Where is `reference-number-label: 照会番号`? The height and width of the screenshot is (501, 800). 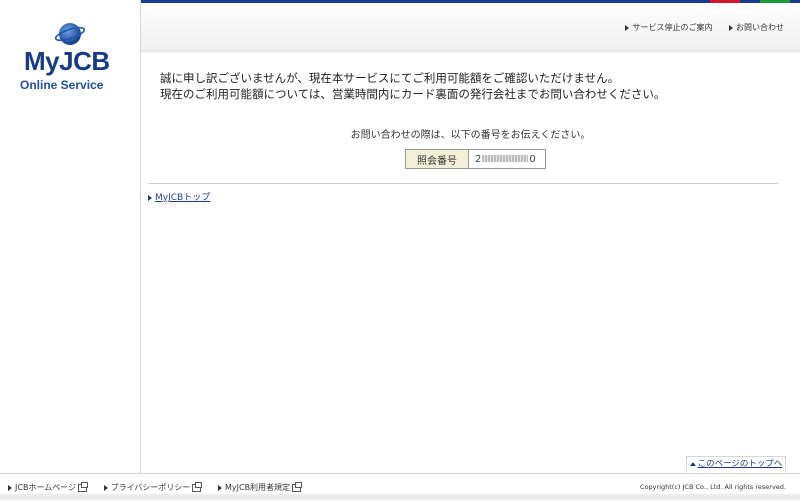 reference-number-label: 照会番号 is located at coordinates (437, 159).